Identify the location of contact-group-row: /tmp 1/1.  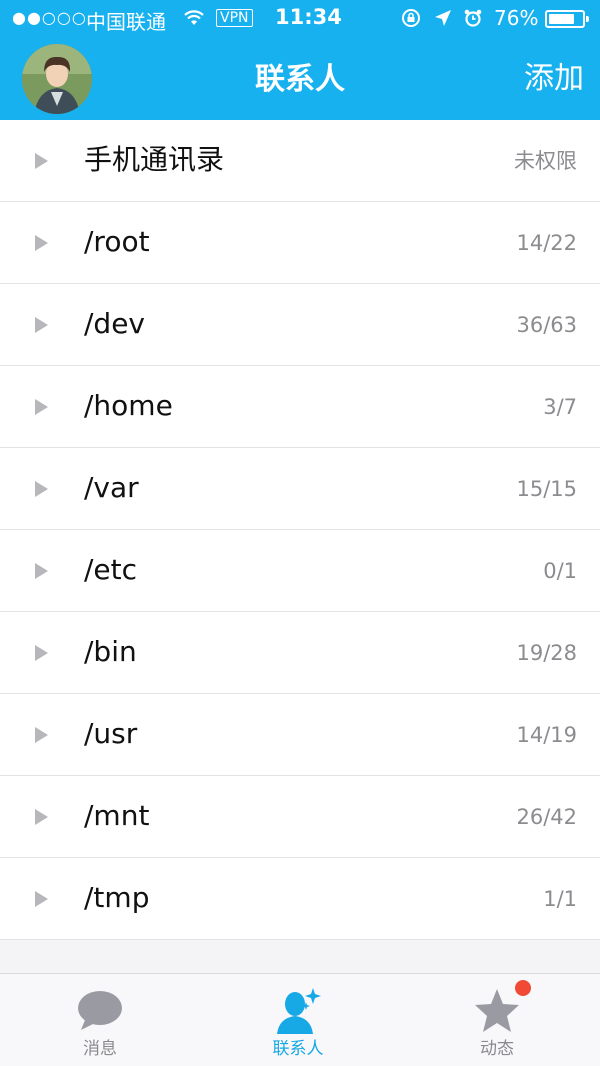
(300, 899).